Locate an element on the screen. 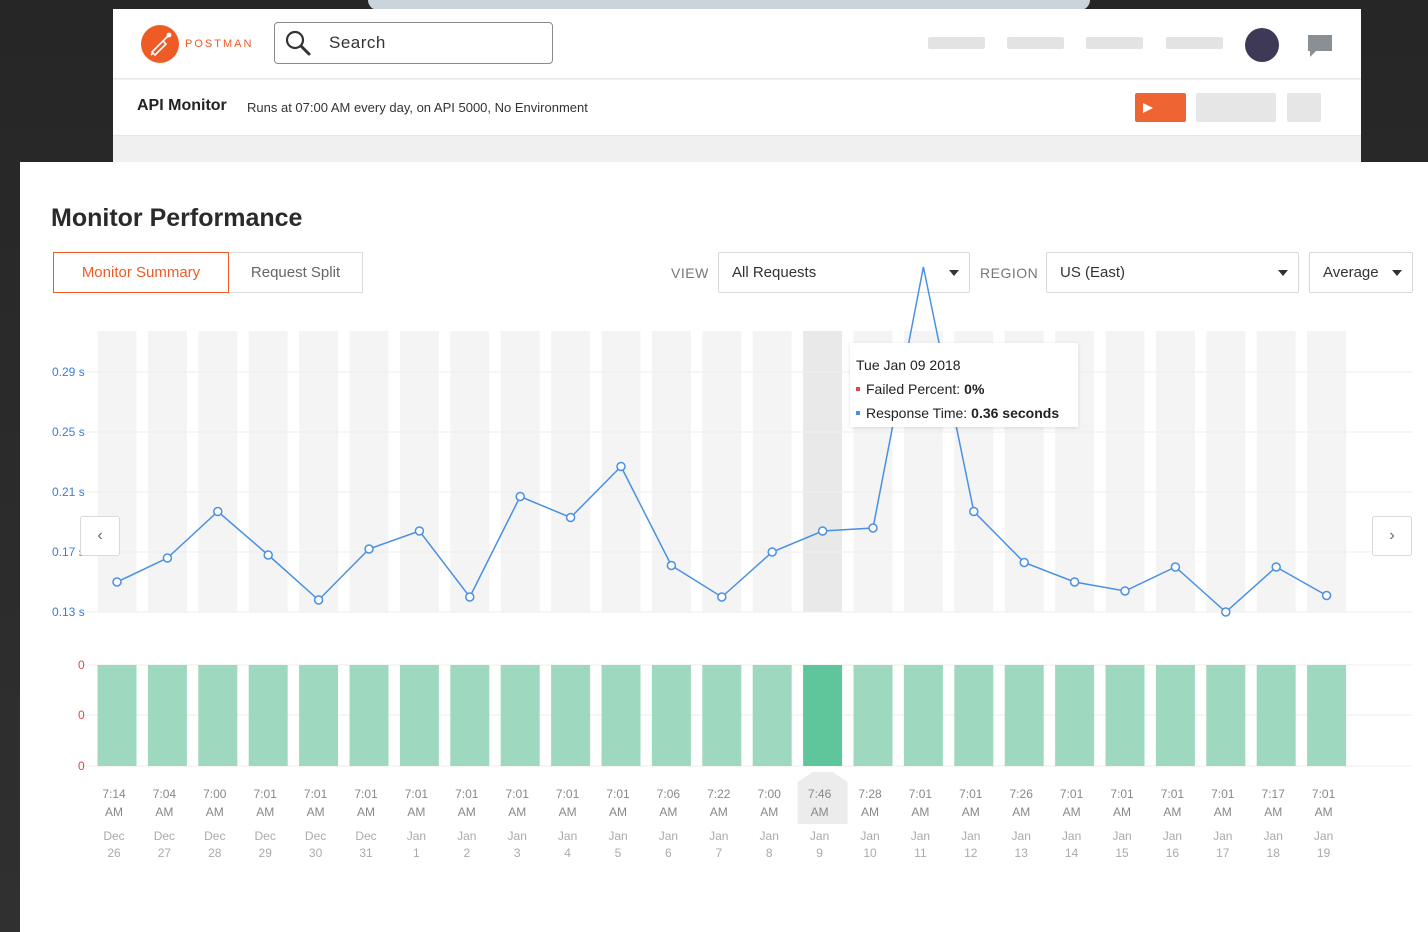 The height and width of the screenshot is (932, 1428). tooltip-date: Tue Jan 09 2018 is located at coordinates (908, 365).